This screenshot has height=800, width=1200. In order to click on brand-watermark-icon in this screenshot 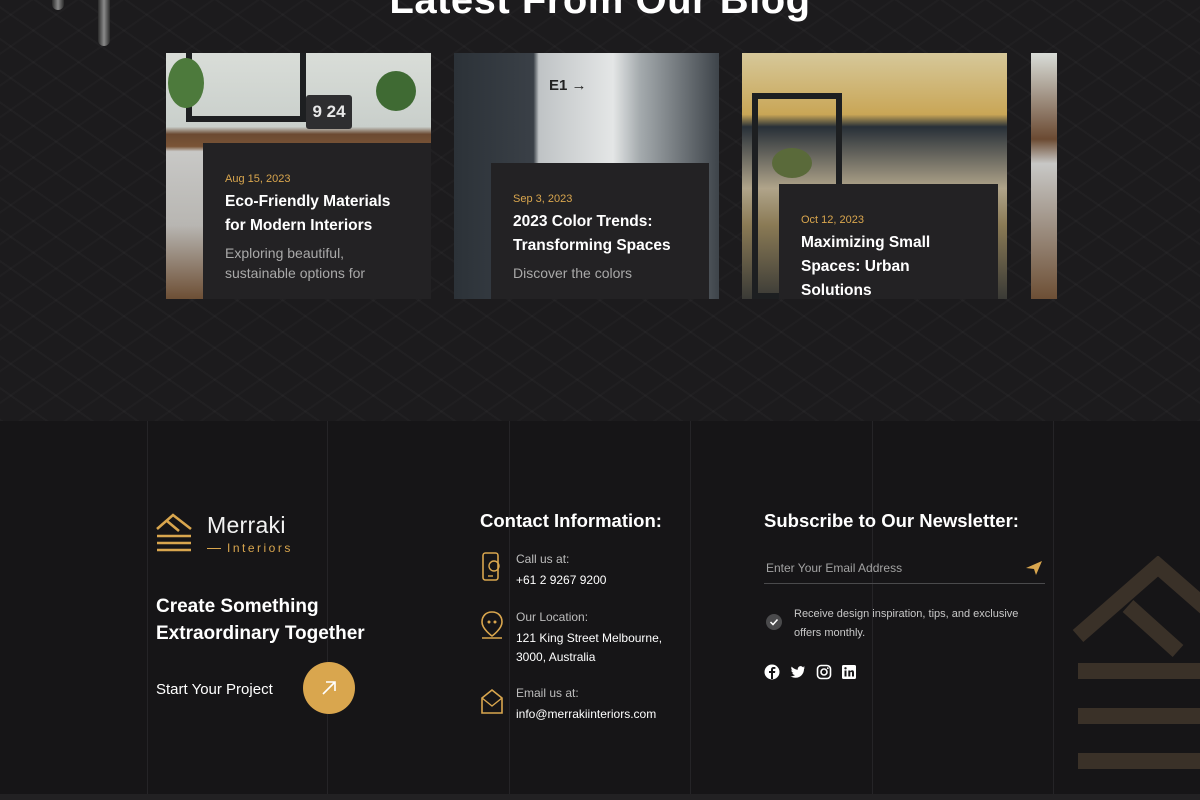, I will do `click(1136, 662)`.